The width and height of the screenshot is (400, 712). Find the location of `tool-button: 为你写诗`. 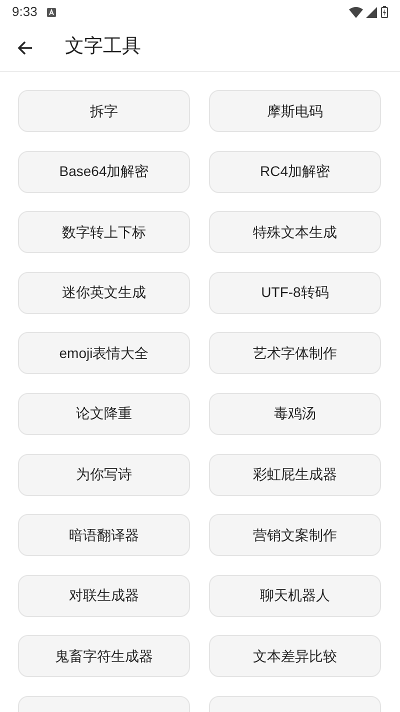

tool-button: 为你写诗 is located at coordinates (104, 475).